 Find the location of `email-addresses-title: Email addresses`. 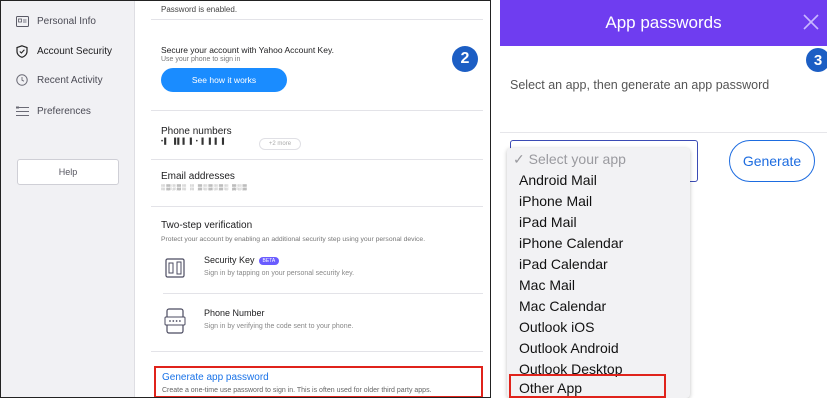

email-addresses-title: Email addresses is located at coordinates (198, 176).